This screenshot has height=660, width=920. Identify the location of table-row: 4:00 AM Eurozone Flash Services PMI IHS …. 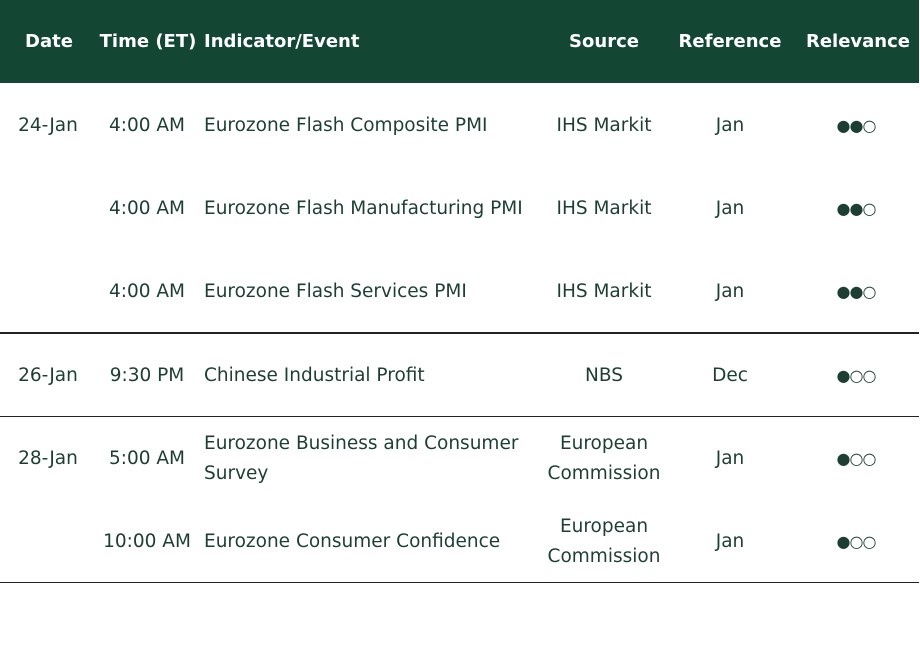
(459, 291).